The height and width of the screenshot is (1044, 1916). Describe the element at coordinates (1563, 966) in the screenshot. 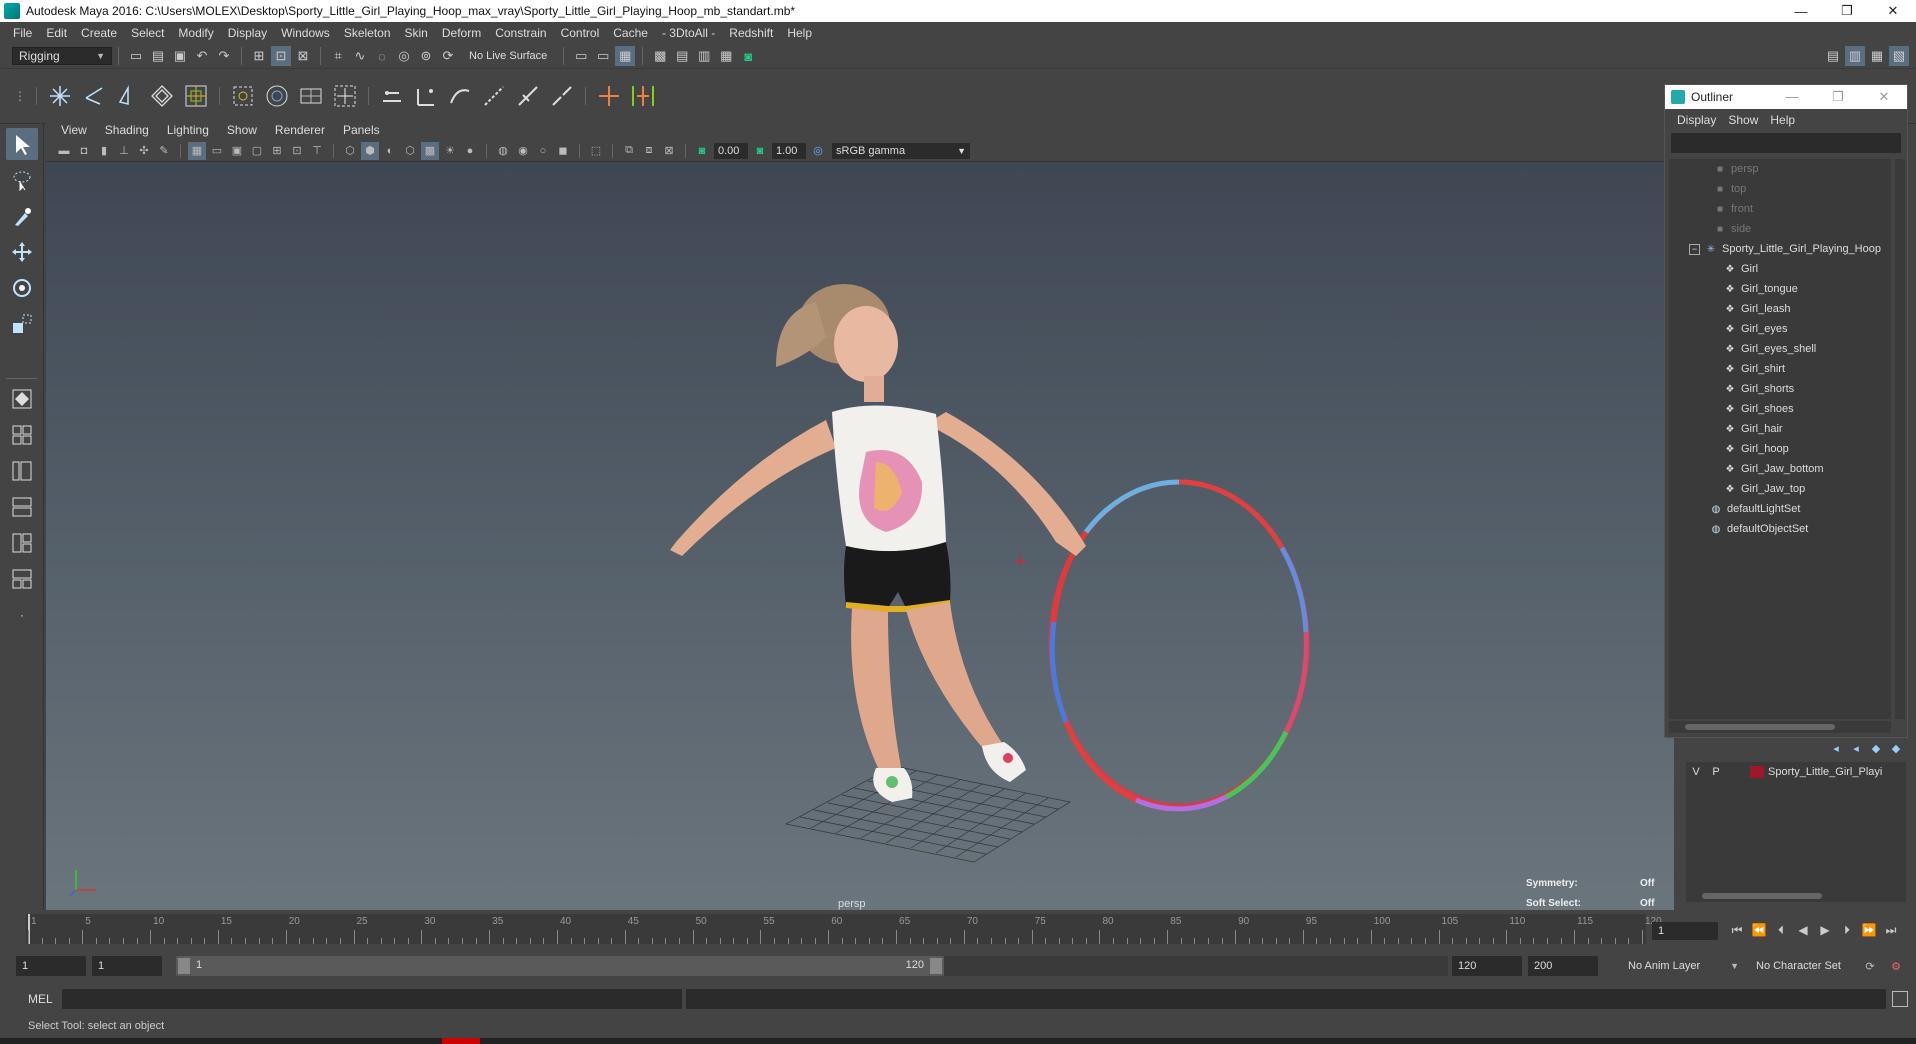

I see `end-time-field: 200` at that location.